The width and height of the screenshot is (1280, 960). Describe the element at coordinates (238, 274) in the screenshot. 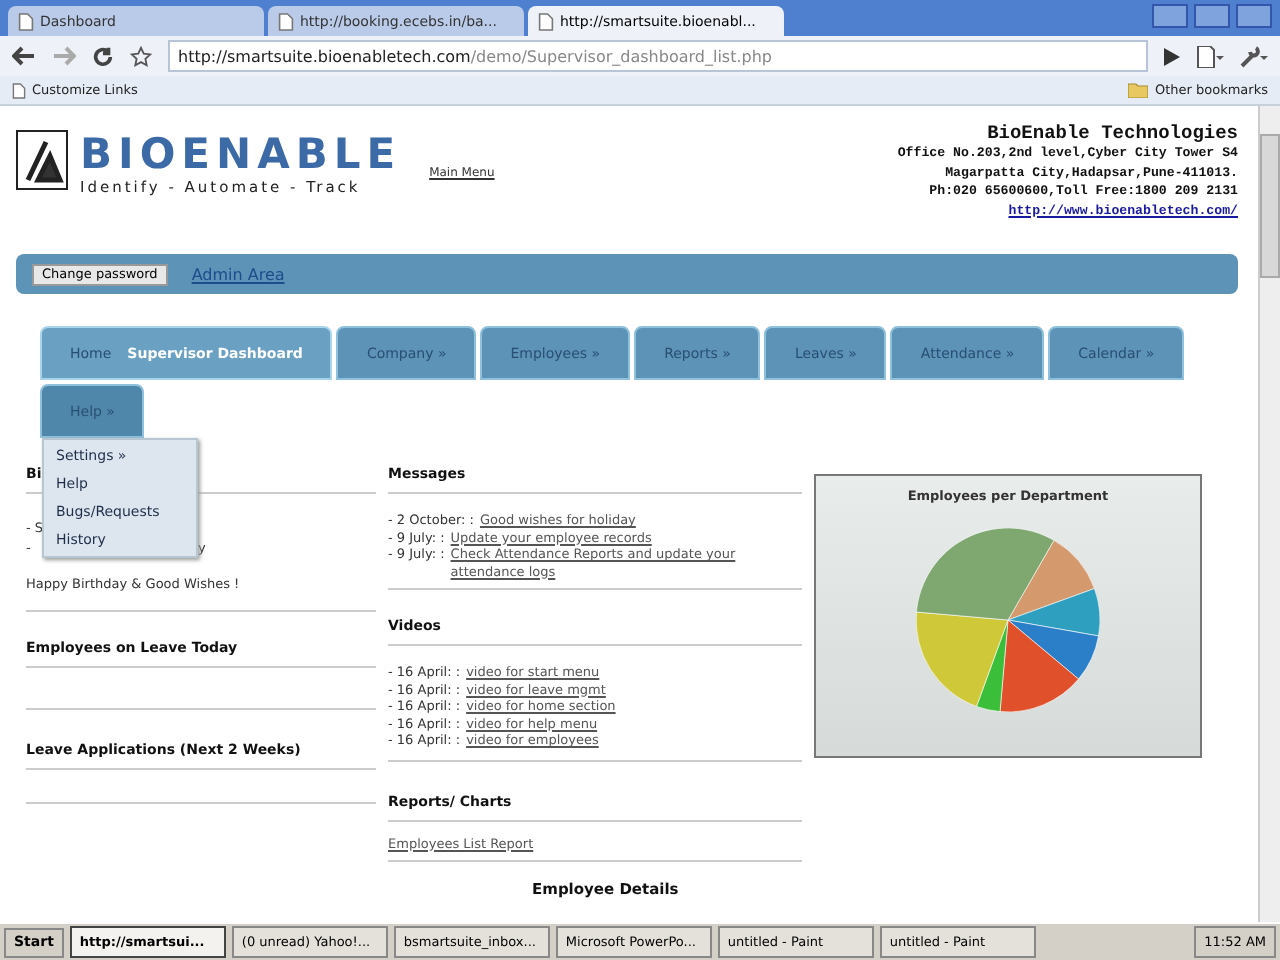

I see `admin-area-title: Admin Area` at that location.